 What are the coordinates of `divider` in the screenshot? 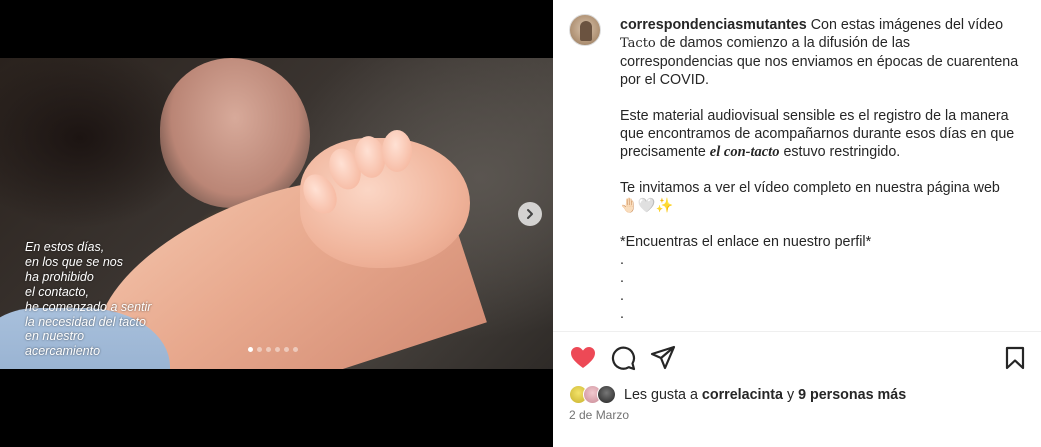 It's located at (797, 331).